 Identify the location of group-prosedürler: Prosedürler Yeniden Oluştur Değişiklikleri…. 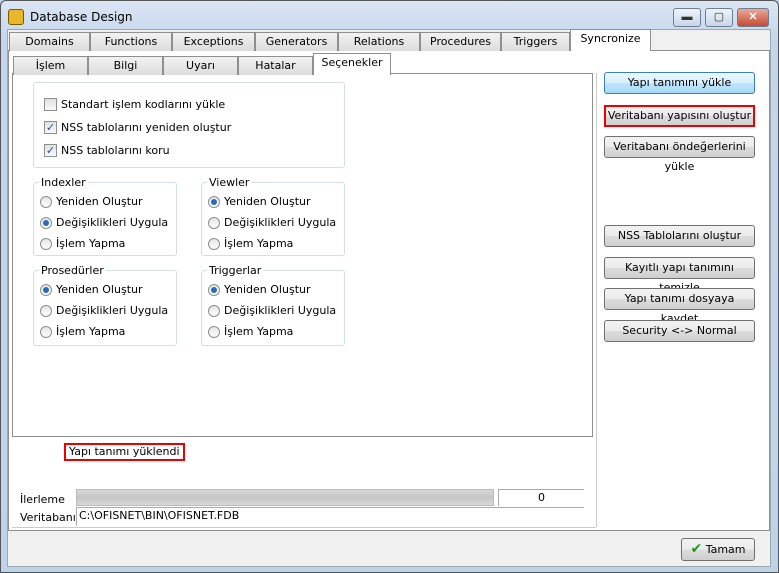
(105, 305).